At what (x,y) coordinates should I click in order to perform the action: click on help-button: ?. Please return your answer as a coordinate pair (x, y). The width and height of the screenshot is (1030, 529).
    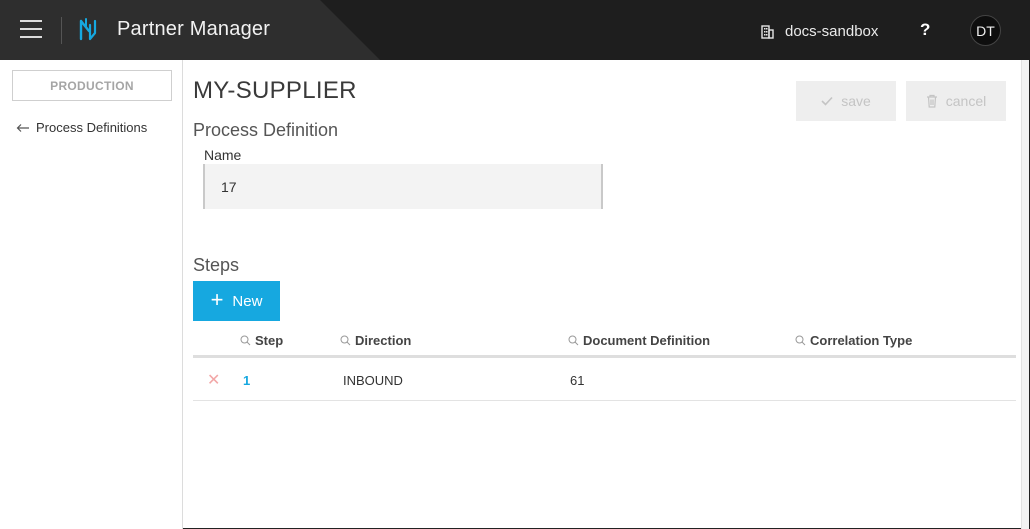
    Looking at the image, I should click on (925, 30).